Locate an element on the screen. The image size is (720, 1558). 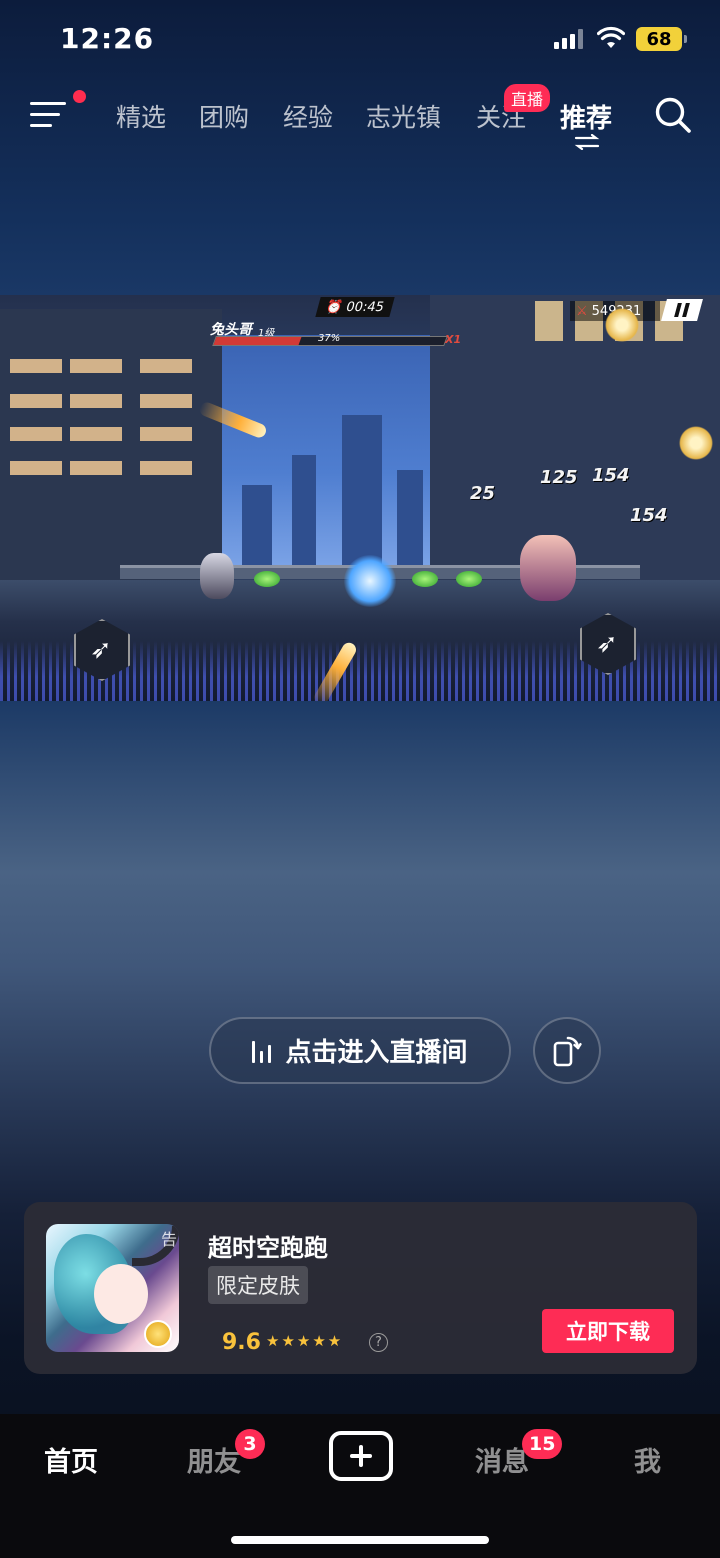
tab-featured: 精选 is located at coordinates (141, 116).